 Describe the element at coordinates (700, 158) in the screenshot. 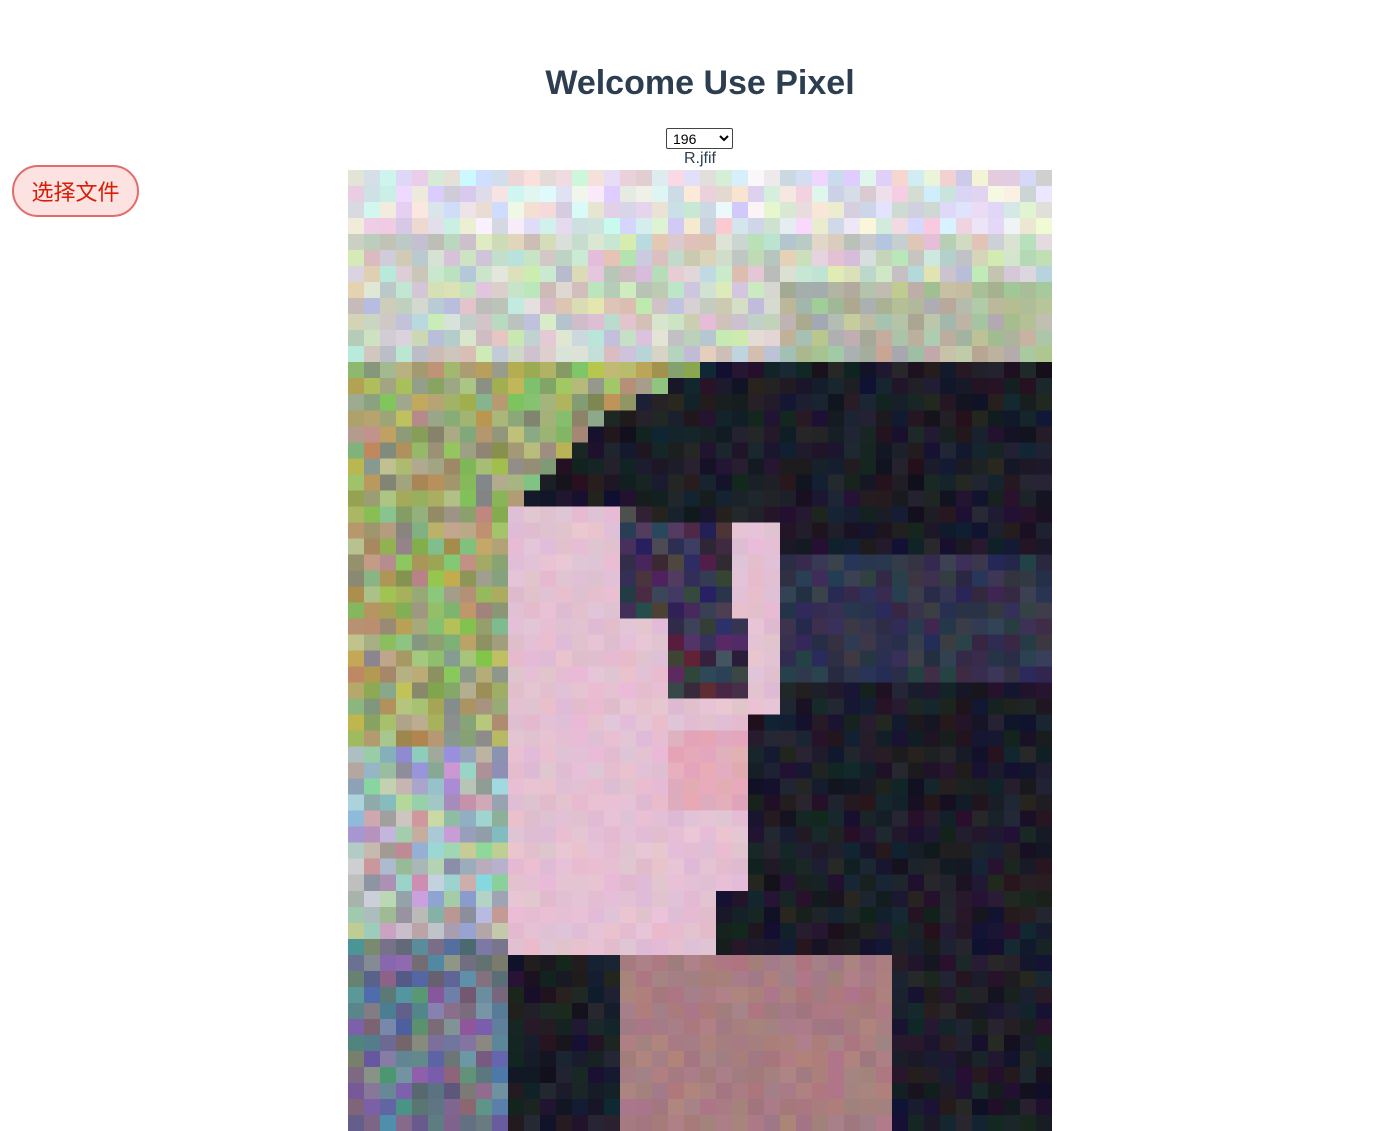

I see `file-name: R.jfif` at that location.